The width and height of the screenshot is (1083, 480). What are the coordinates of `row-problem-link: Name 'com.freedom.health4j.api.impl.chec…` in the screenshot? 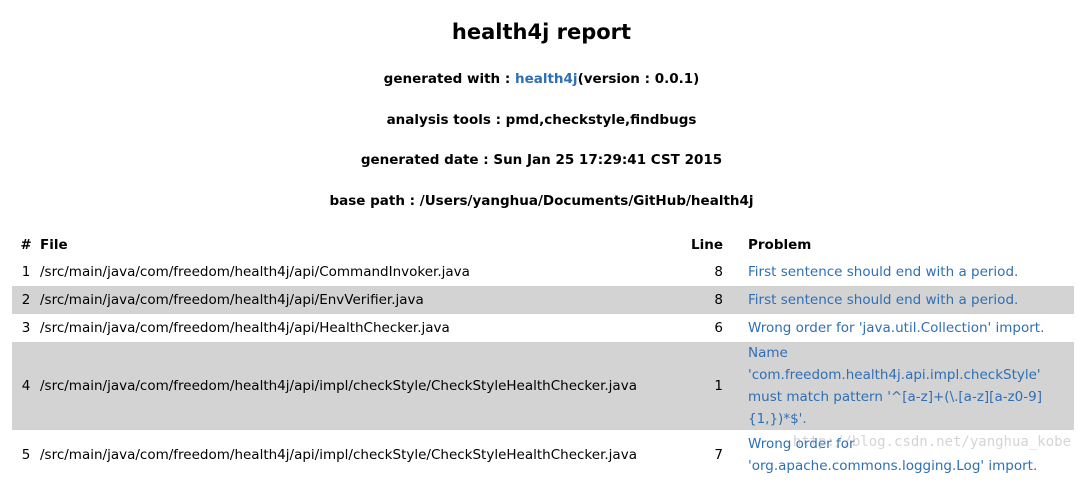 It's located at (911, 386).